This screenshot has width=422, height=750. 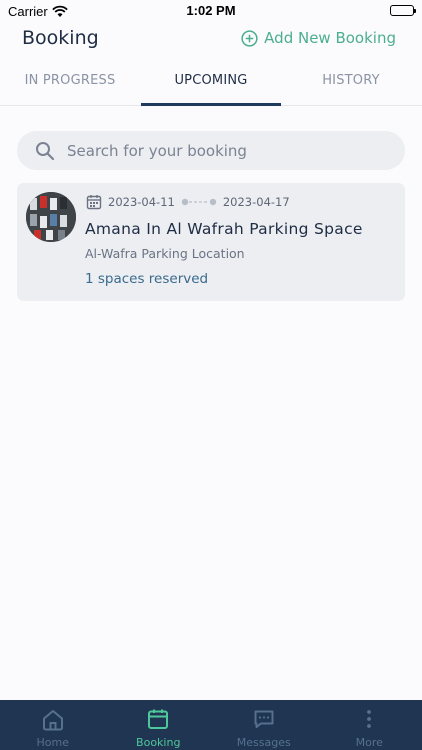 I want to click on add-new-booking-label: Add New Booking, so click(x=330, y=38).